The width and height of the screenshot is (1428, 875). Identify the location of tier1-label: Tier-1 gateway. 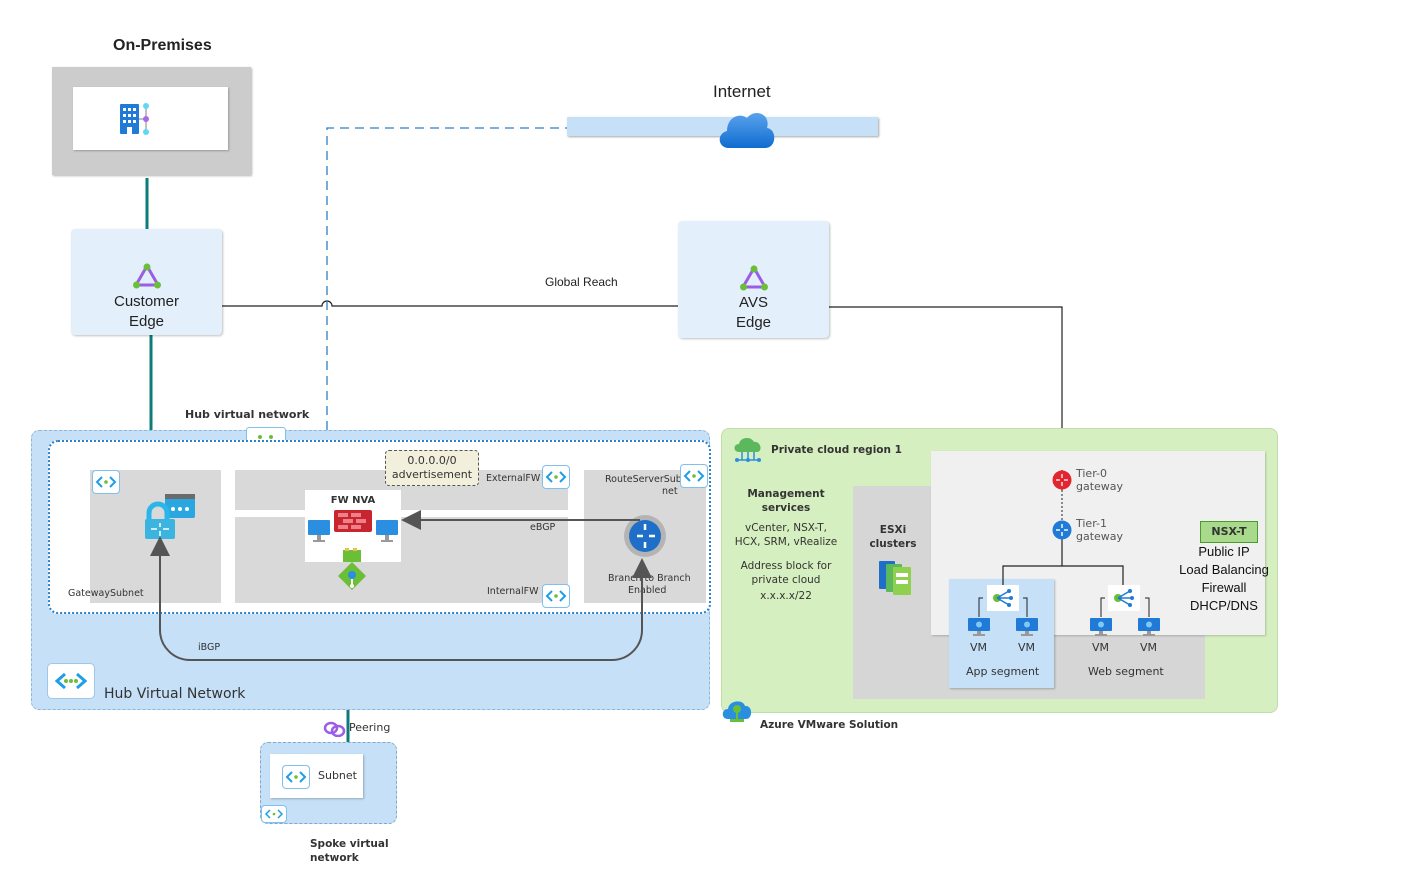
(1099, 530).